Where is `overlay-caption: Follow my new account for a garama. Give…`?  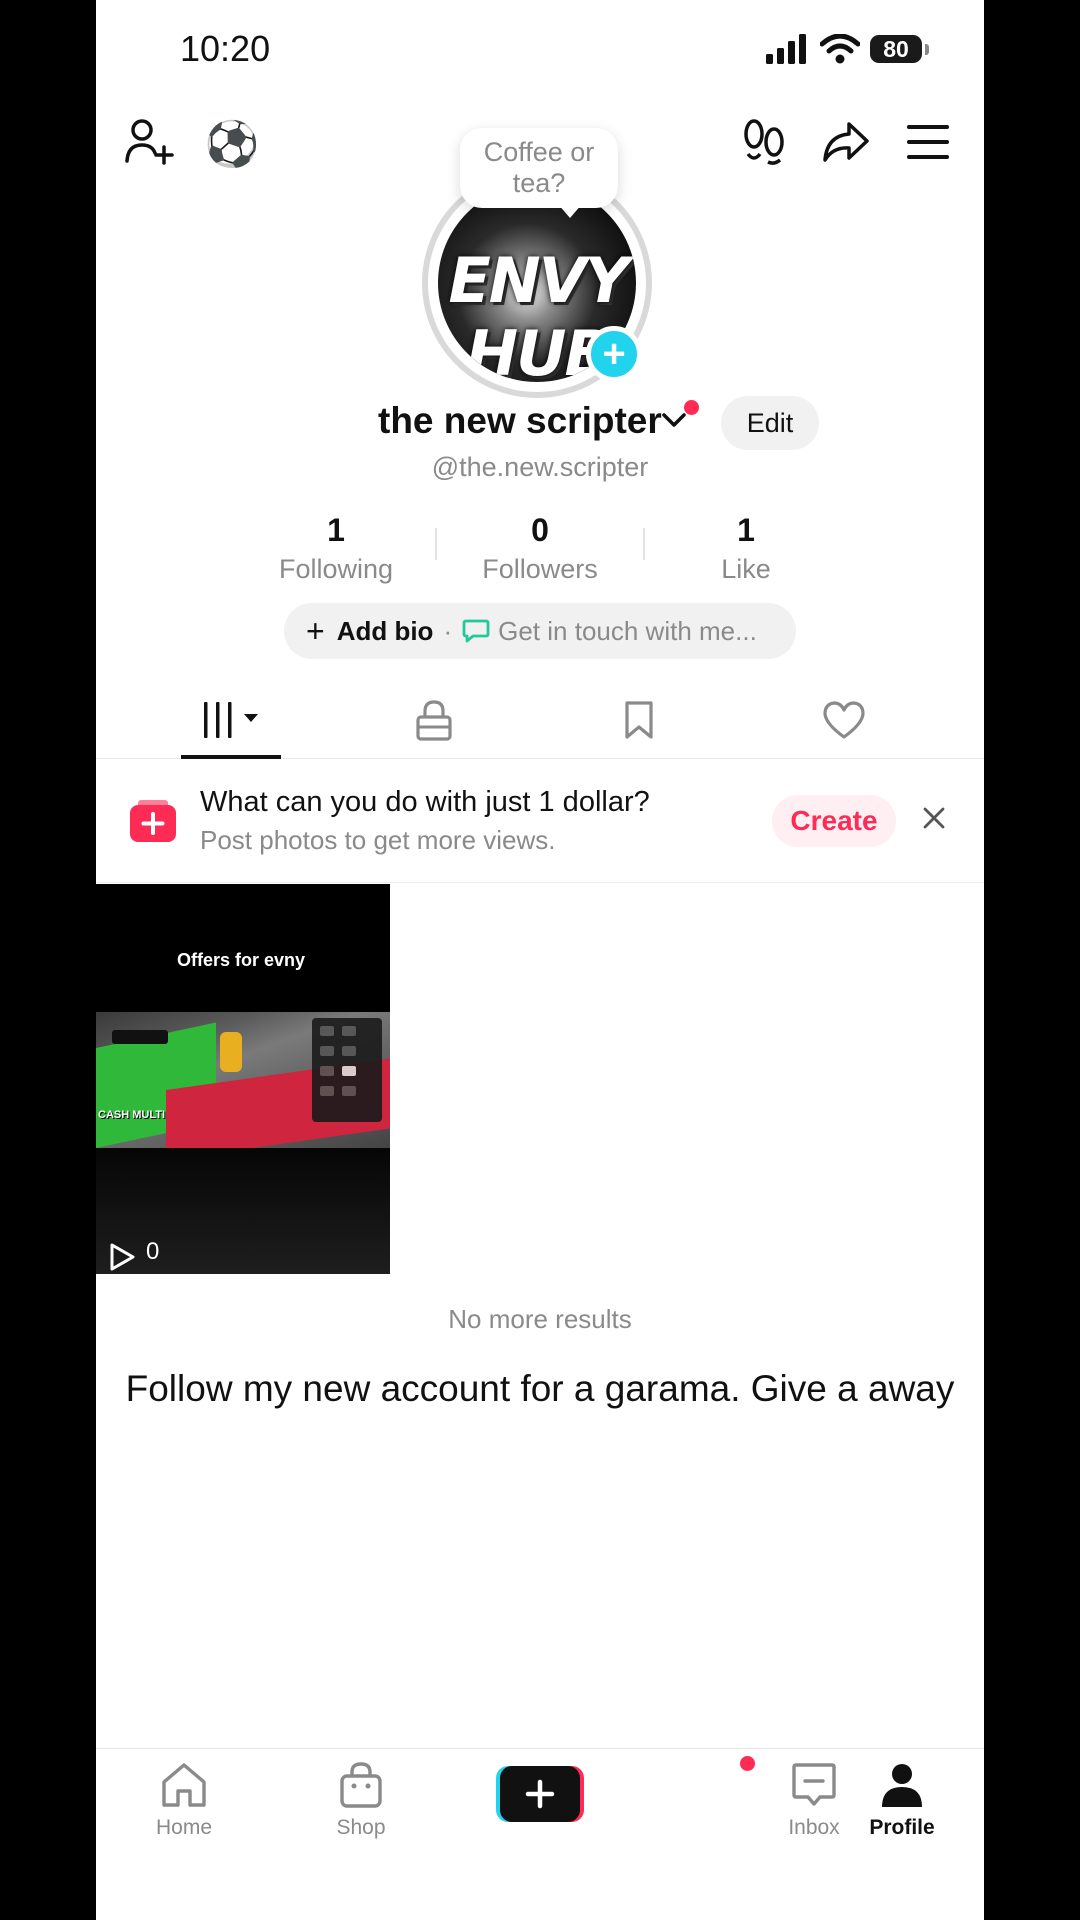
overlay-caption: Follow my new account for a garama. Give… is located at coordinates (540, 1388).